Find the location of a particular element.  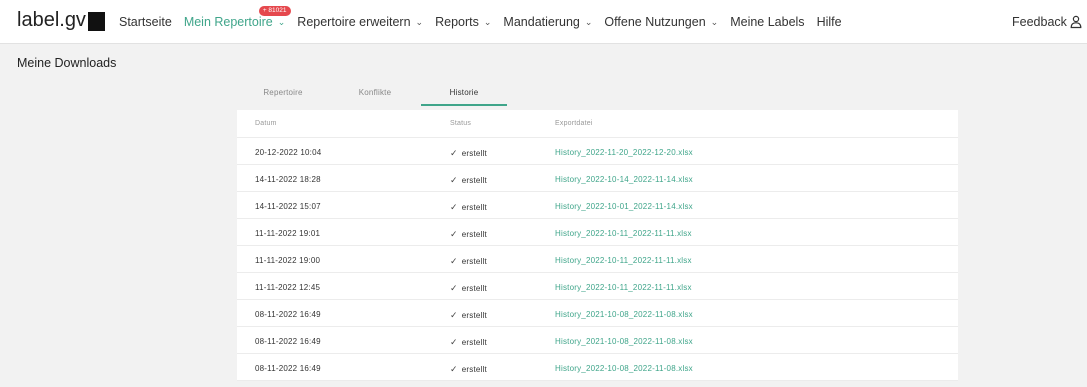

nav-item-meine-labels: Meine Labels is located at coordinates (767, 22).